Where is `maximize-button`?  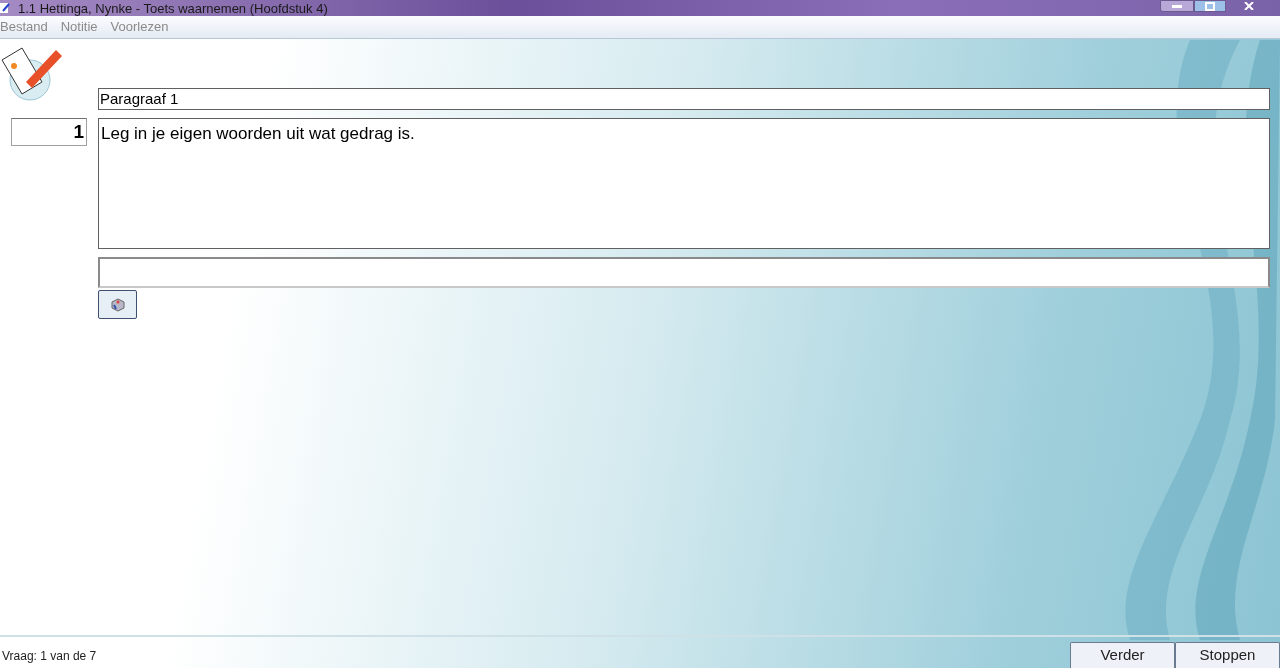
maximize-button is located at coordinates (1210, 6).